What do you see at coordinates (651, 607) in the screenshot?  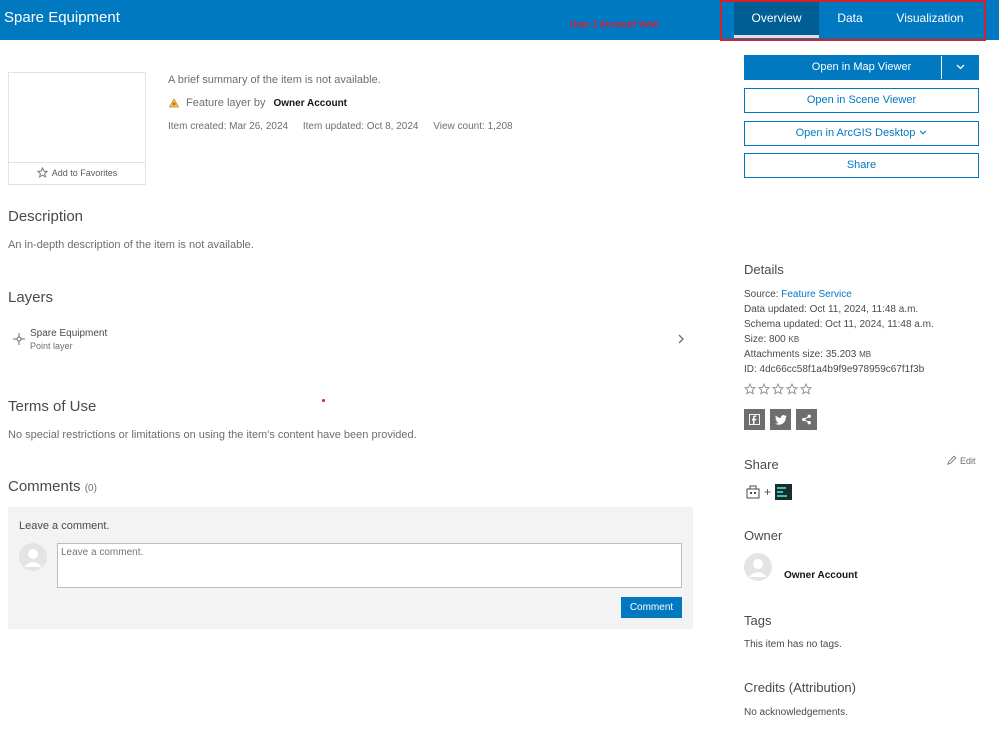 I see `comment-button: Comment` at bounding box center [651, 607].